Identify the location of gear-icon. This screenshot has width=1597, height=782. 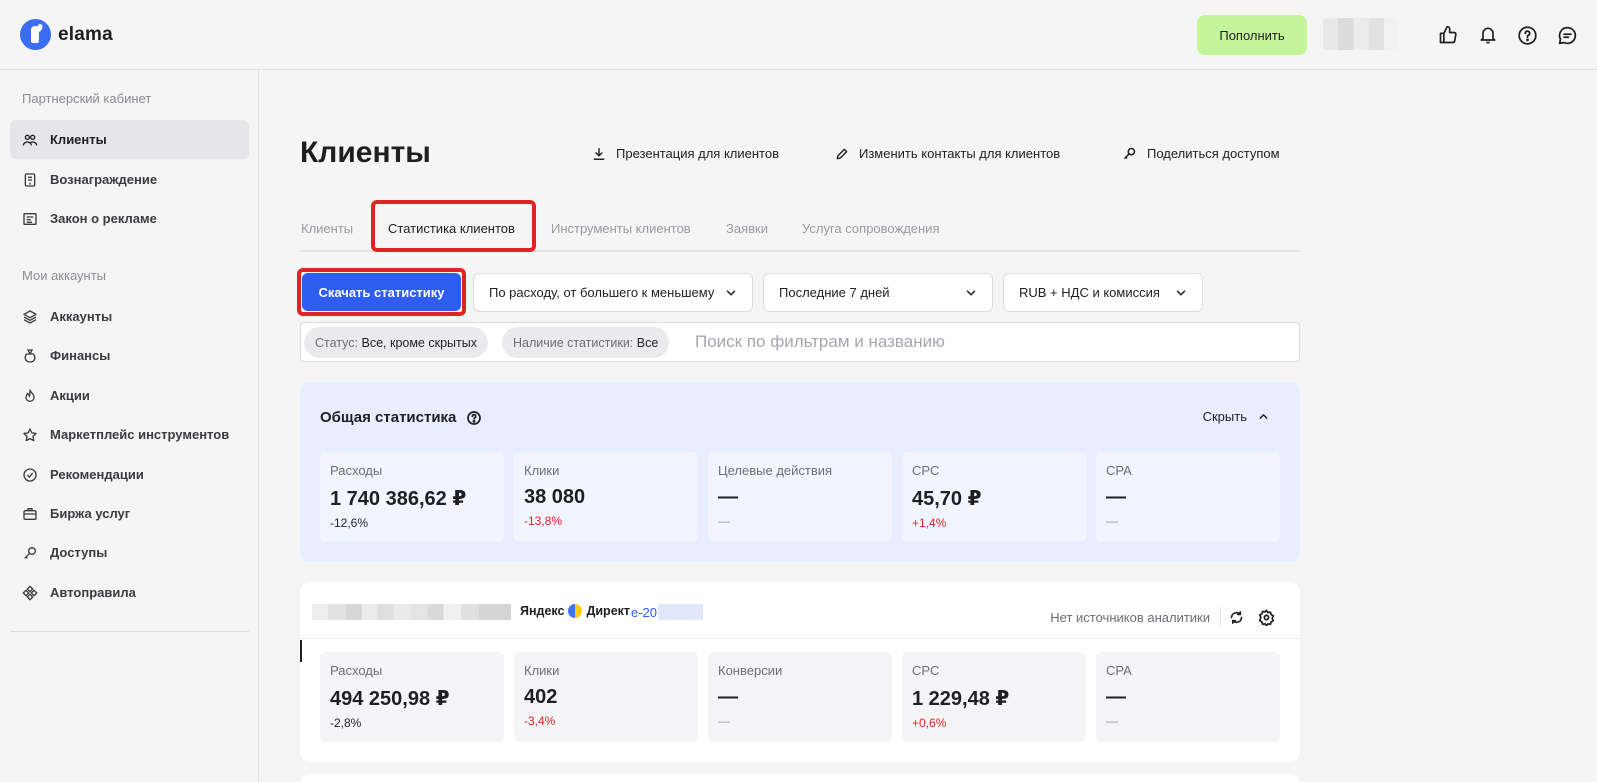
(1266, 617).